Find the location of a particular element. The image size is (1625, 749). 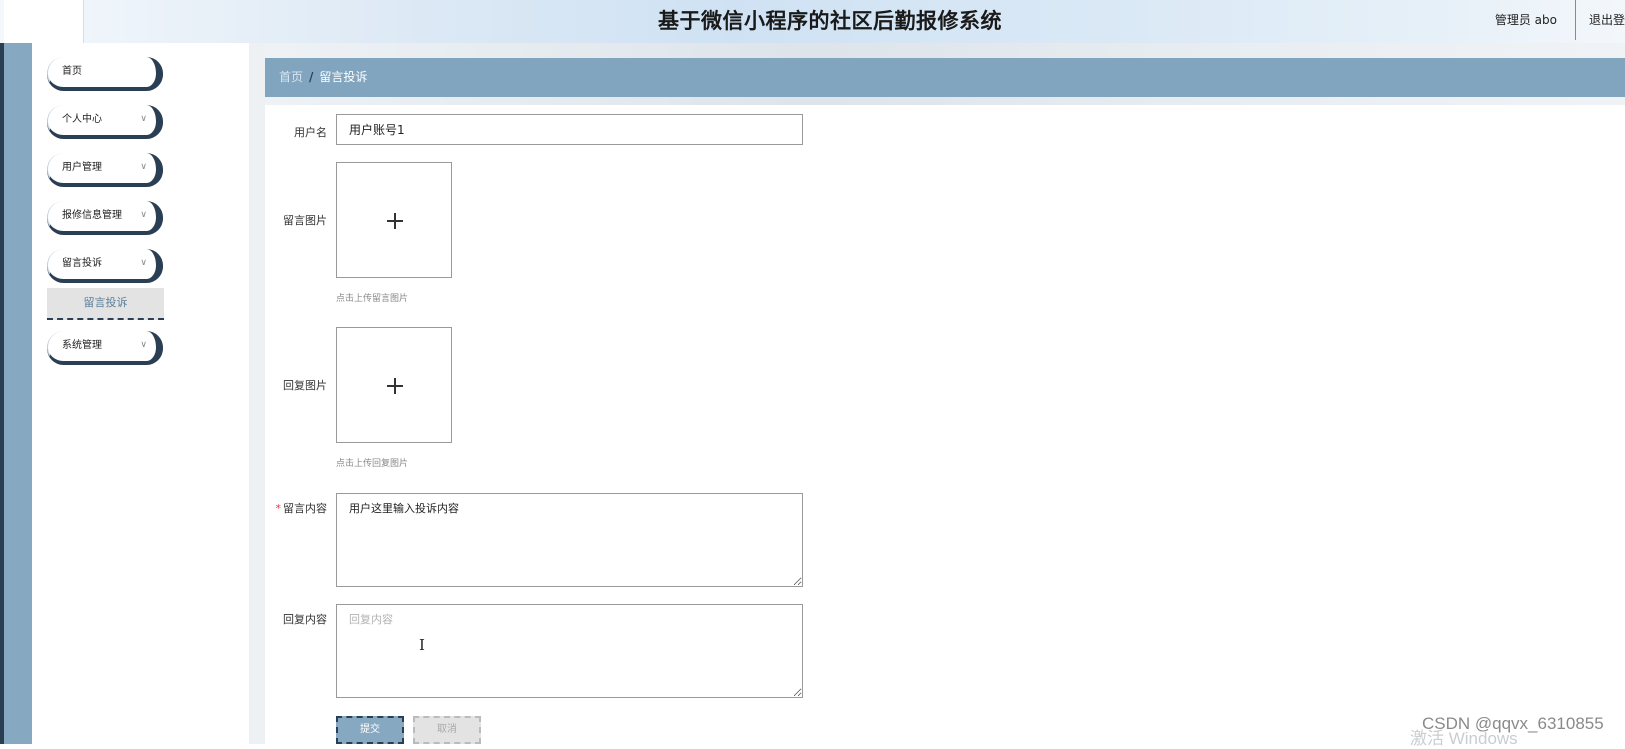

sidebar-item-label: 用户管理 is located at coordinates (82, 167).